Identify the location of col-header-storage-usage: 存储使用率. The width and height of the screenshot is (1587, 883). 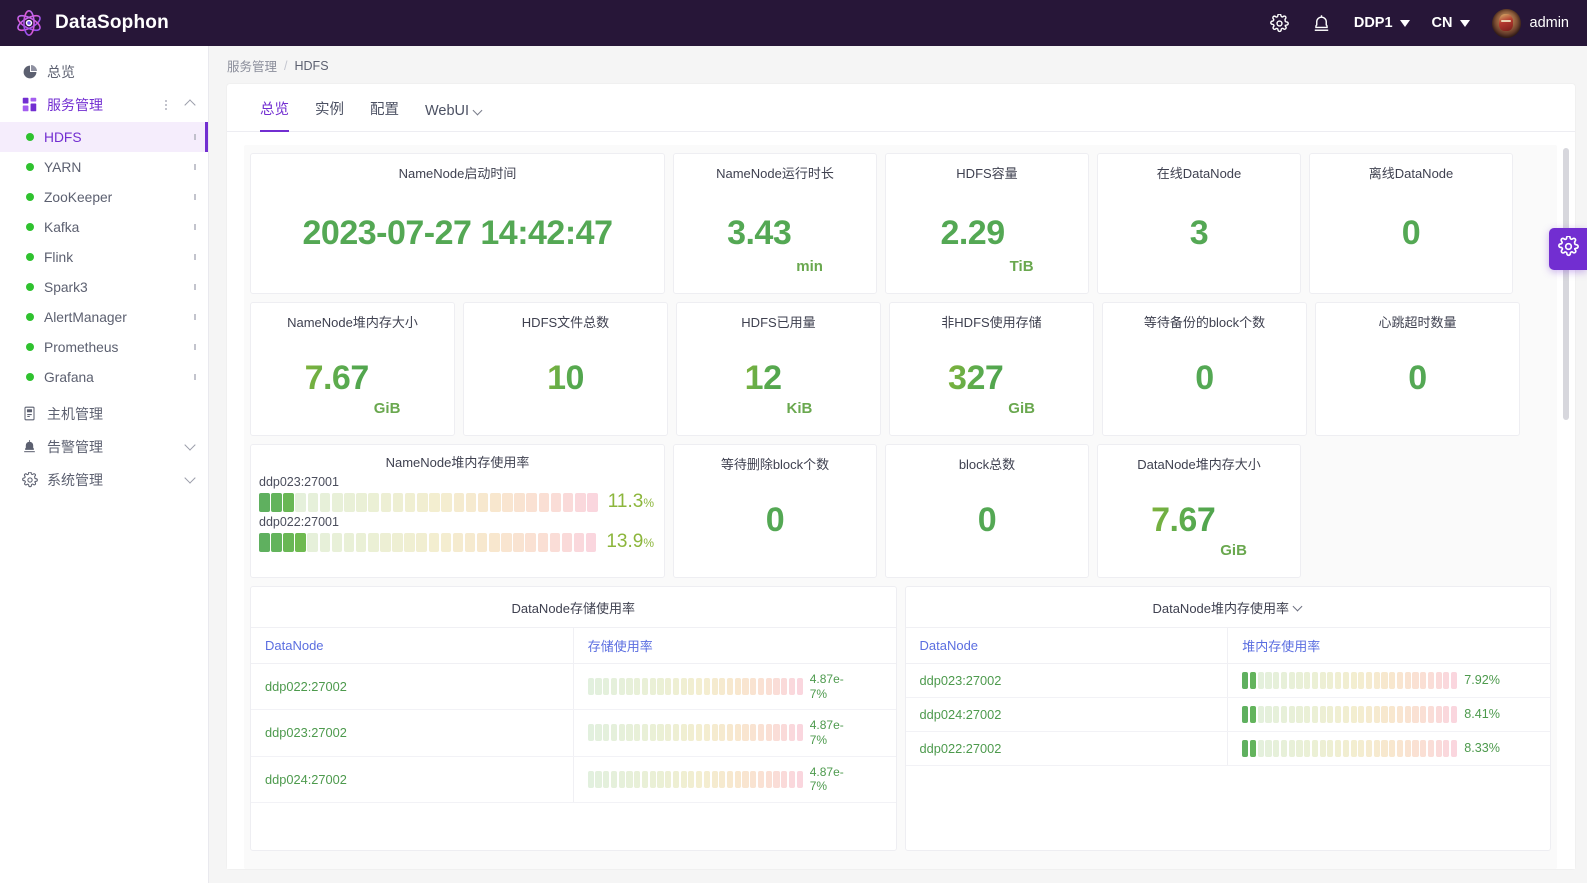
(734, 645).